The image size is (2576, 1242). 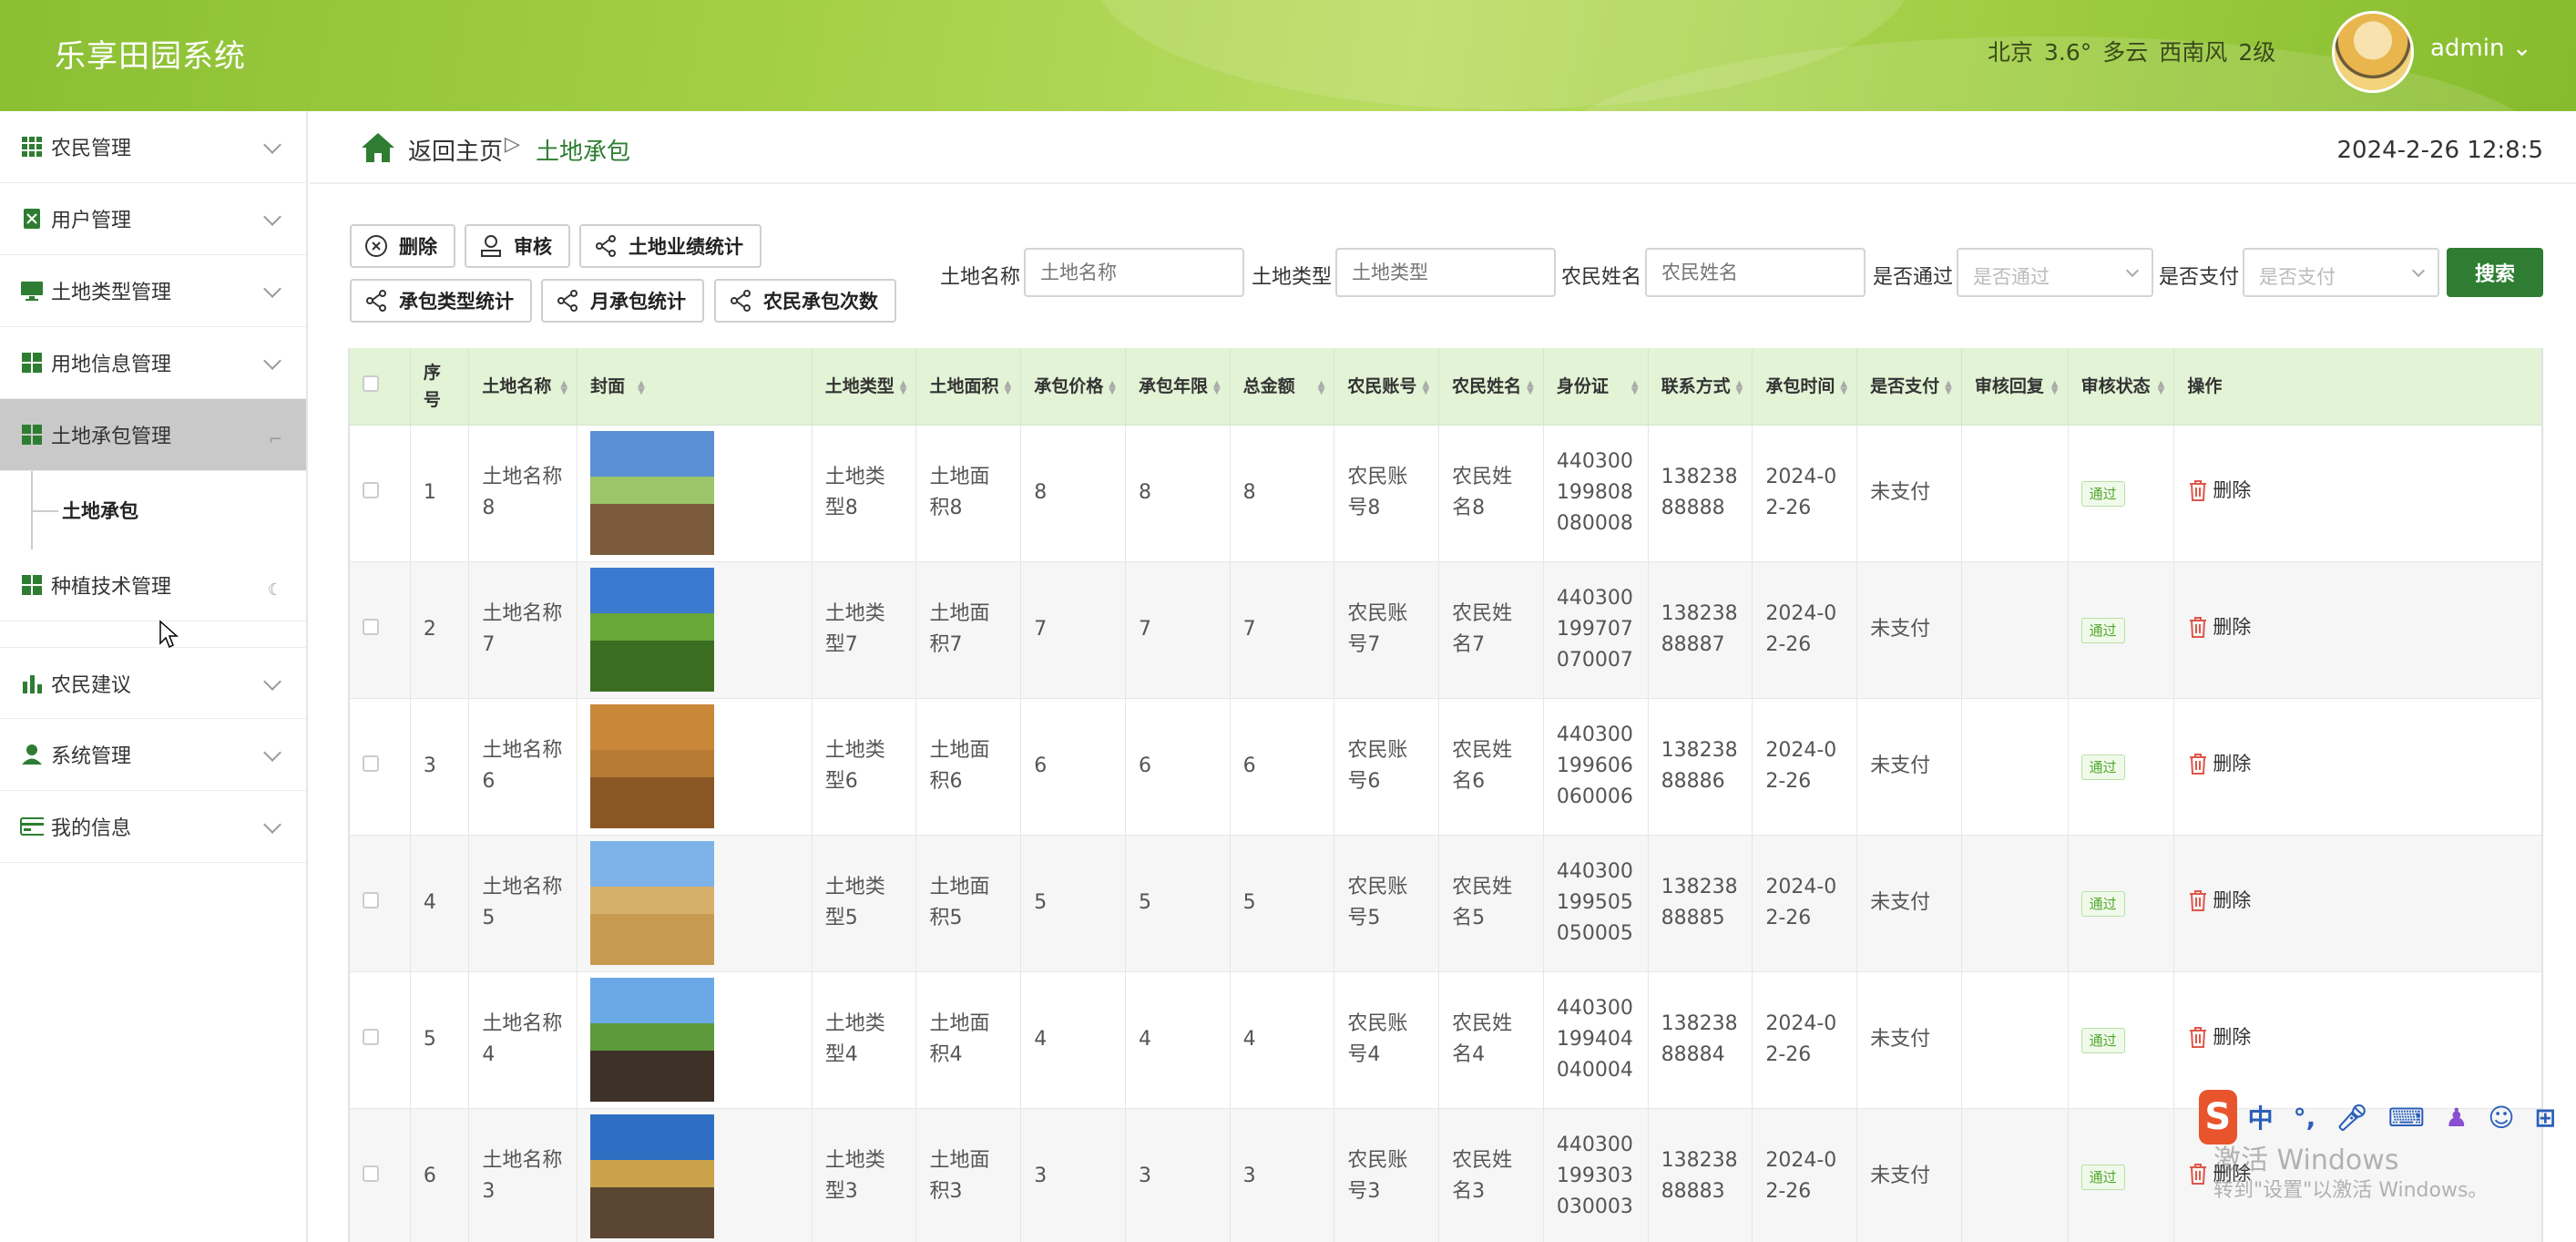 What do you see at coordinates (1596, 387) in the screenshot?
I see `header-id-card: 身份证 ▲ ▼` at bounding box center [1596, 387].